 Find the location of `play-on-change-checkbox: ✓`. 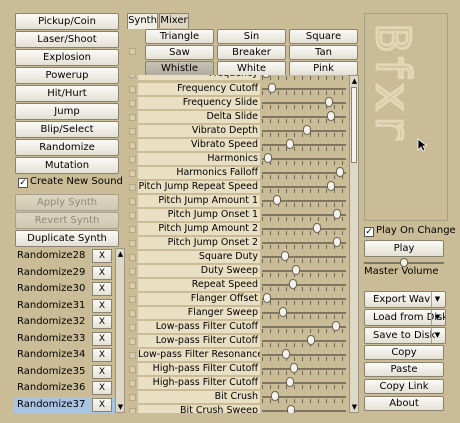

play-on-change-checkbox: ✓ is located at coordinates (369, 232).